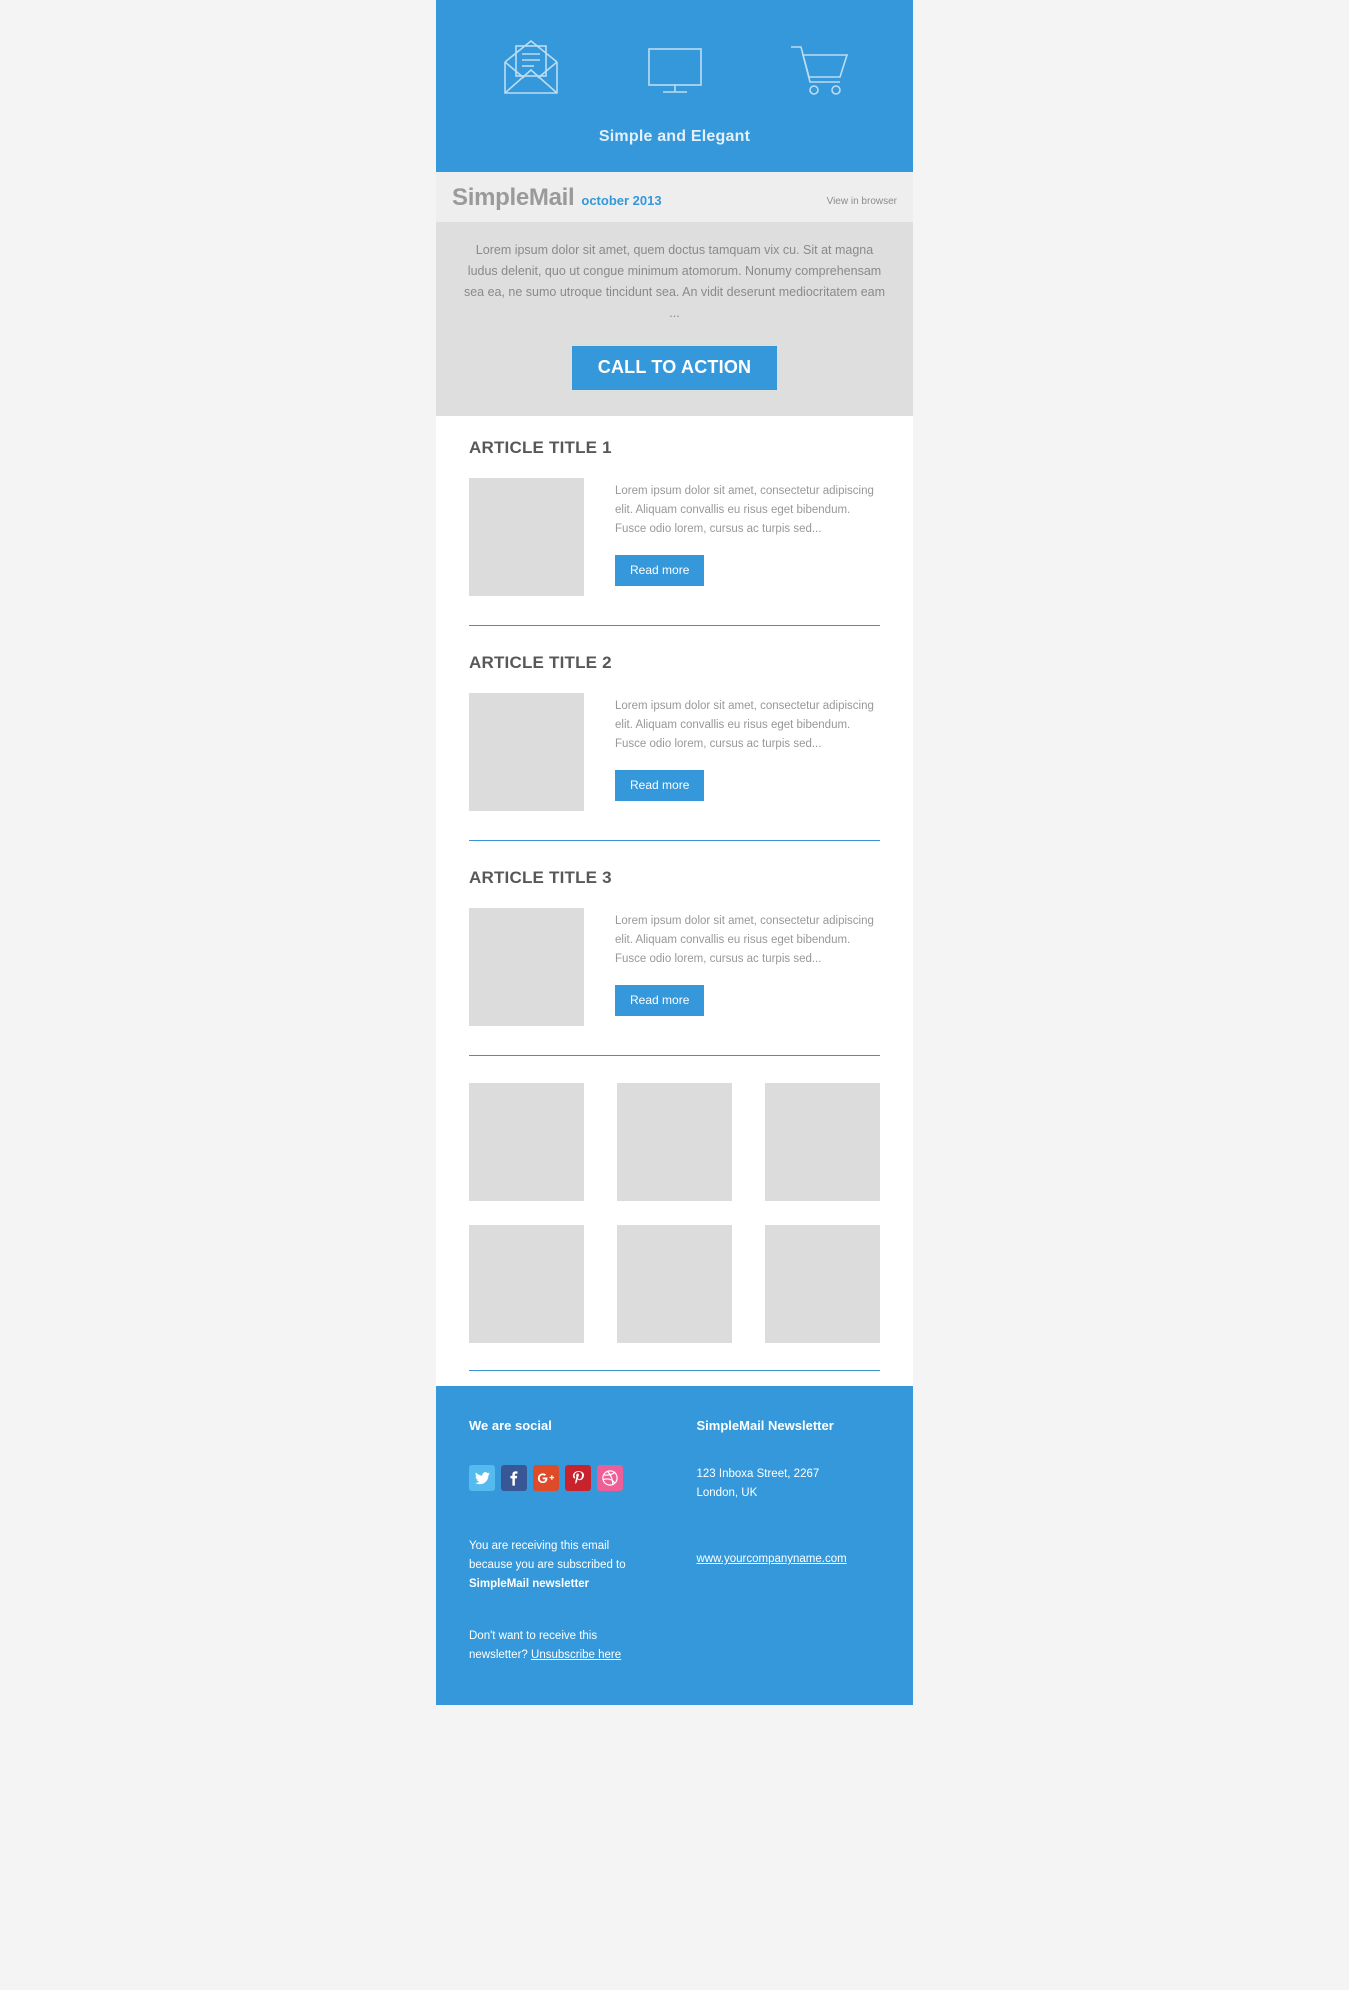 This screenshot has height=1990, width=1349. What do you see at coordinates (765, 1425) in the screenshot?
I see `newsletter-heading: SimpleMail Newsletter` at bounding box center [765, 1425].